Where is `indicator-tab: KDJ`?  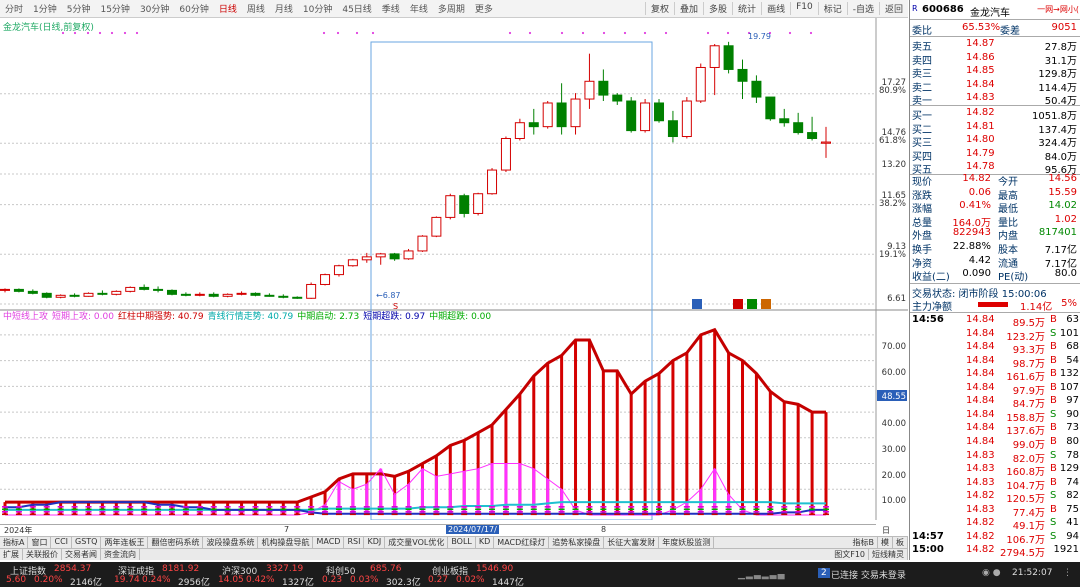 indicator-tab: KDJ is located at coordinates (375, 542).